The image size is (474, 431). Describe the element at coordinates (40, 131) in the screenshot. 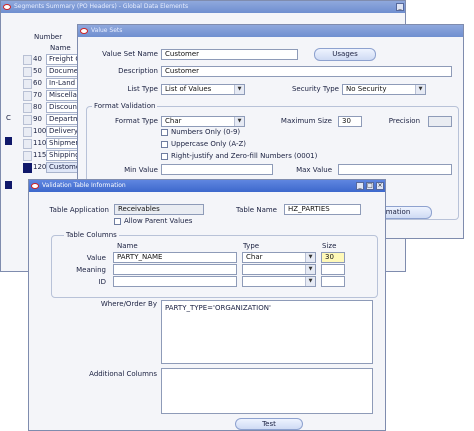

I see `segment-number: 100` at that location.